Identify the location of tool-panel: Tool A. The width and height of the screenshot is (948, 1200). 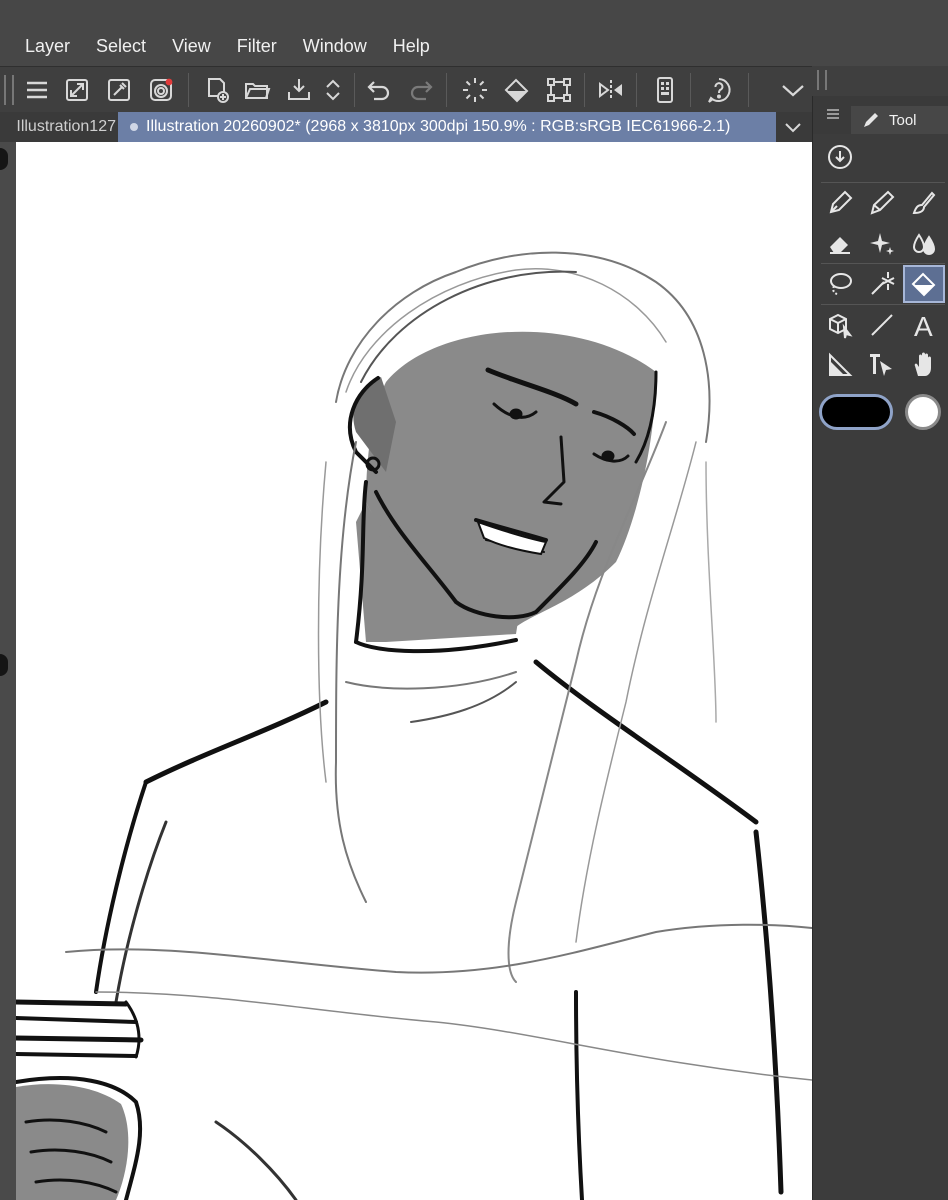
(880, 648).